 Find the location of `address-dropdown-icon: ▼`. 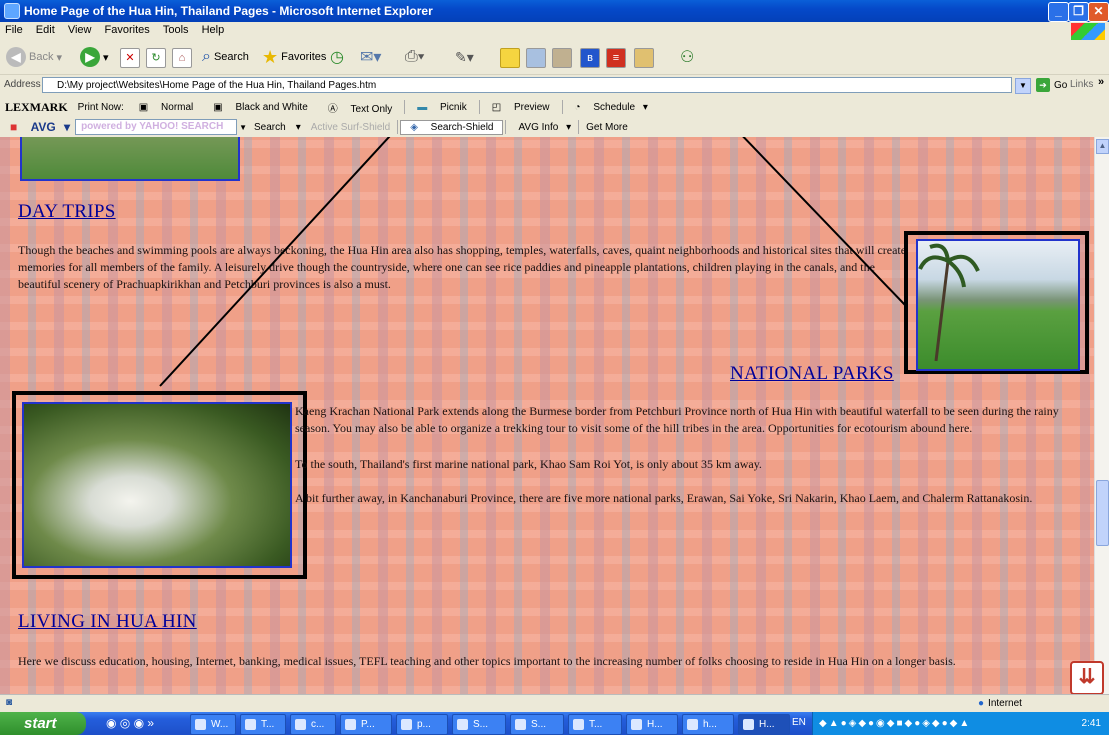

address-dropdown-icon: ▼ is located at coordinates (1023, 86).